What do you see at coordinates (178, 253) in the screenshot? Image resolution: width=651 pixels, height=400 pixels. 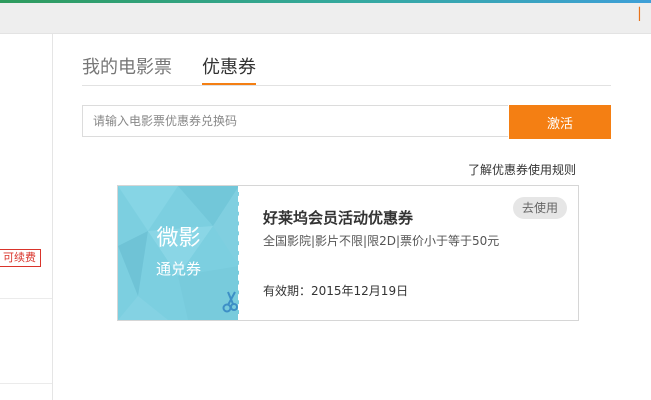 I see `coupon-stub: 微影 通兑券` at bounding box center [178, 253].